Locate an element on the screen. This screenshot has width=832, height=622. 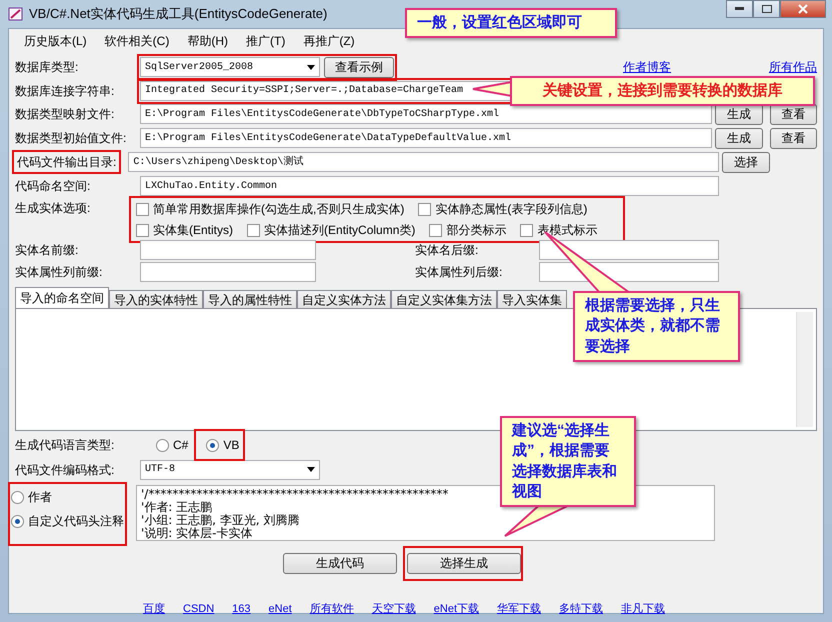
maximize-icon is located at coordinates (767, 9).